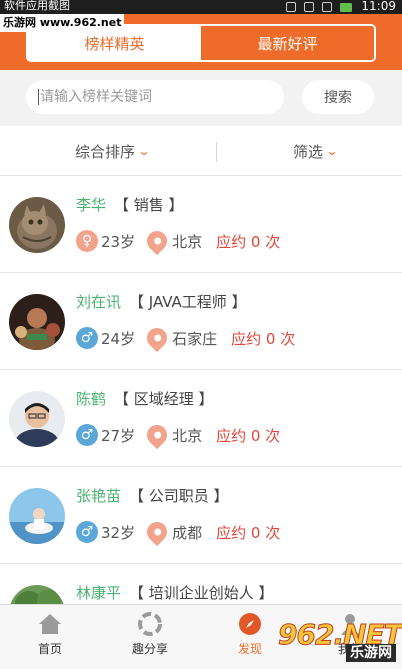 The image size is (402, 669). I want to click on filter-bar: 综合排序 ⌄ 筛选 ⌄, so click(201, 151).